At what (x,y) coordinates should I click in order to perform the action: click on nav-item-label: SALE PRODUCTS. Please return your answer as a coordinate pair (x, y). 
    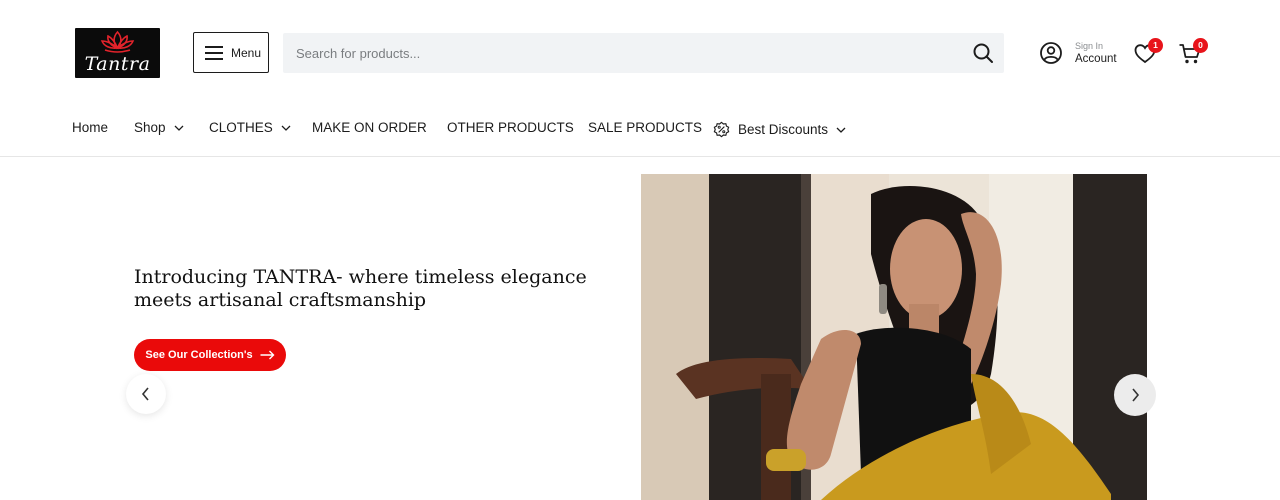
    Looking at the image, I should click on (645, 127).